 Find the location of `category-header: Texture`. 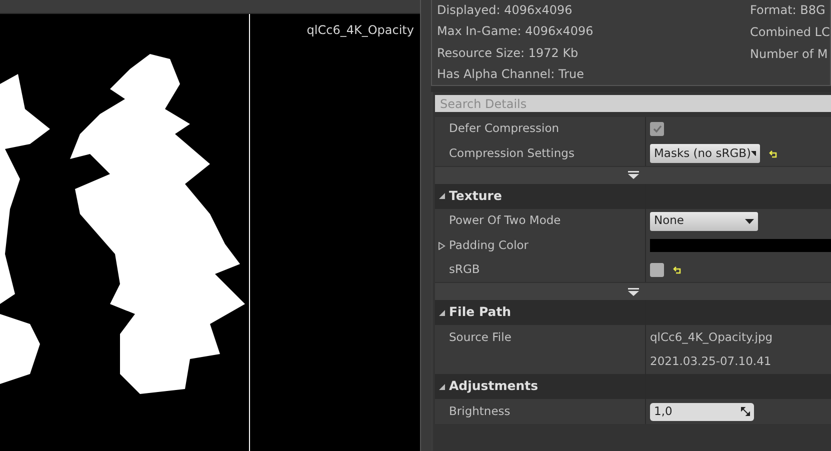

category-header: Texture is located at coordinates (475, 195).